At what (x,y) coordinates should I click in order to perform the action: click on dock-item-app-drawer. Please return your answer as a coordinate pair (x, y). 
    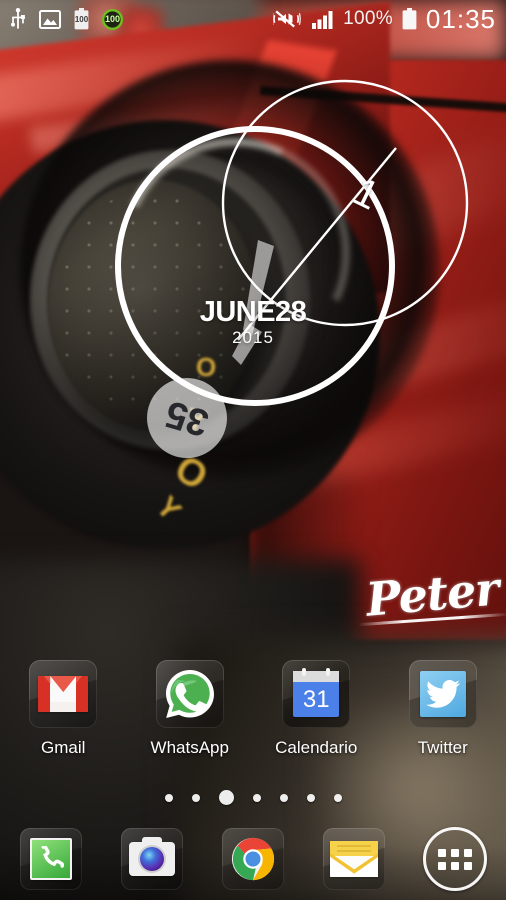
    Looking at the image, I should click on (455, 859).